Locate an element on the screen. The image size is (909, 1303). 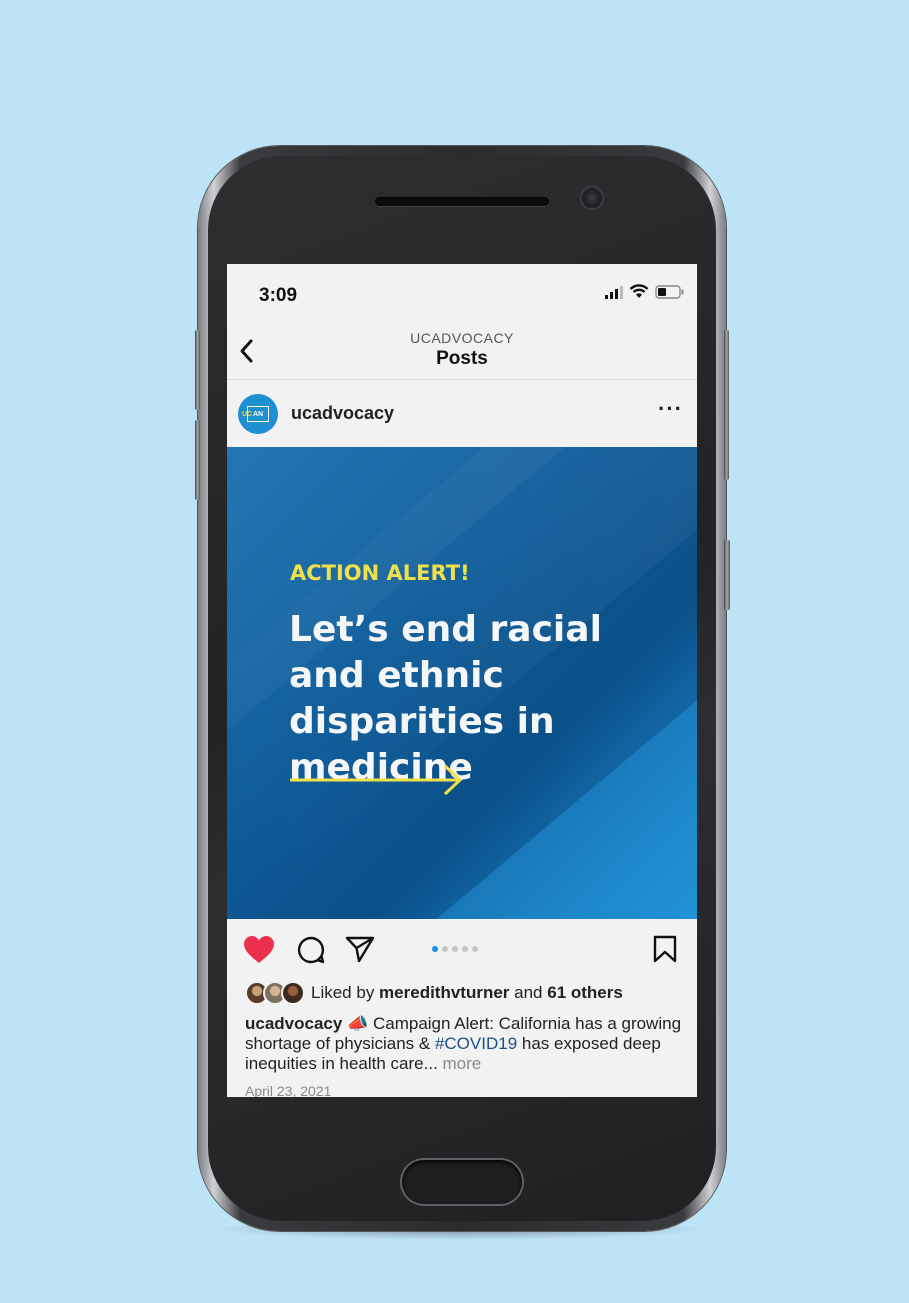
likes-middle: and is located at coordinates (528, 992).